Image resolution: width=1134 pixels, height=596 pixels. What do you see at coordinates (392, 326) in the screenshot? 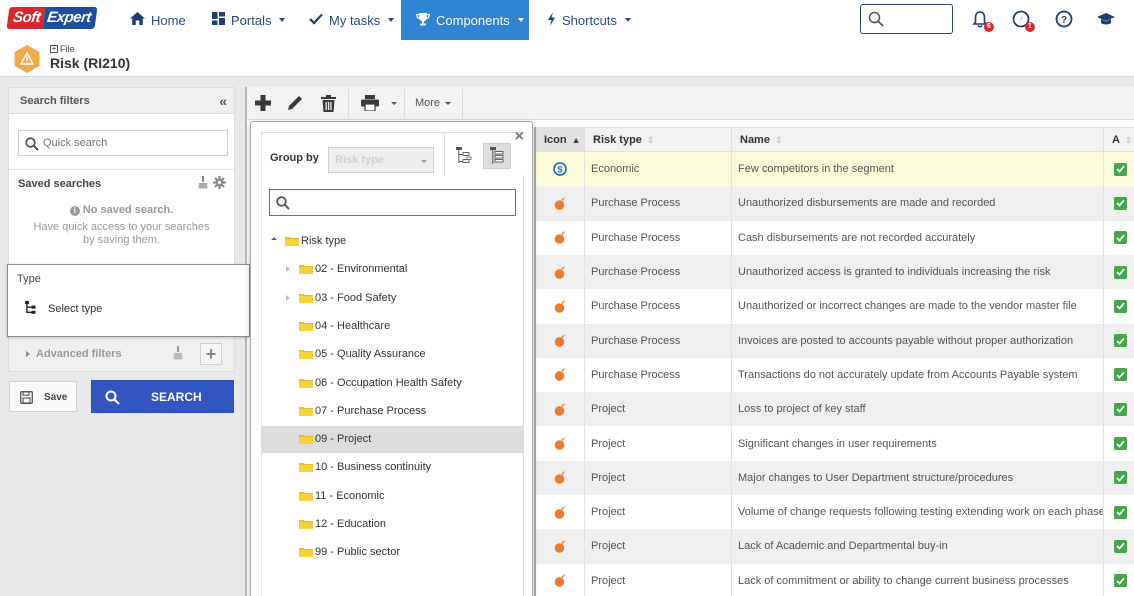
I see `tree-node: 04 - Healthcare` at bounding box center [392, 326].